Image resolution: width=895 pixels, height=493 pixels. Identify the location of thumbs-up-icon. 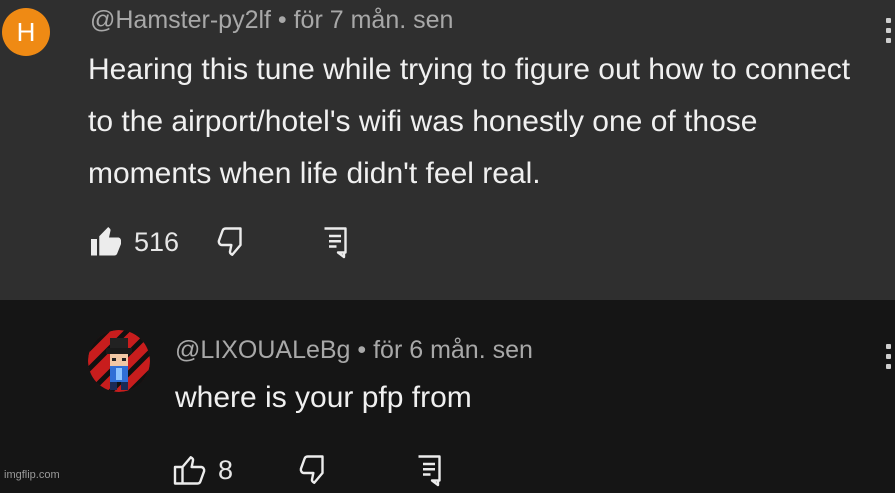
(190, 470).